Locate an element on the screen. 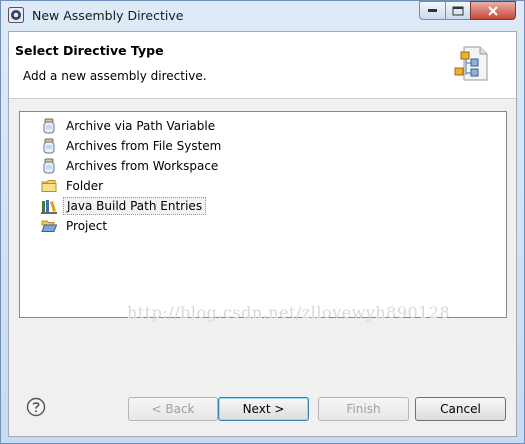  library-icon is located at coordinates (49, 207).